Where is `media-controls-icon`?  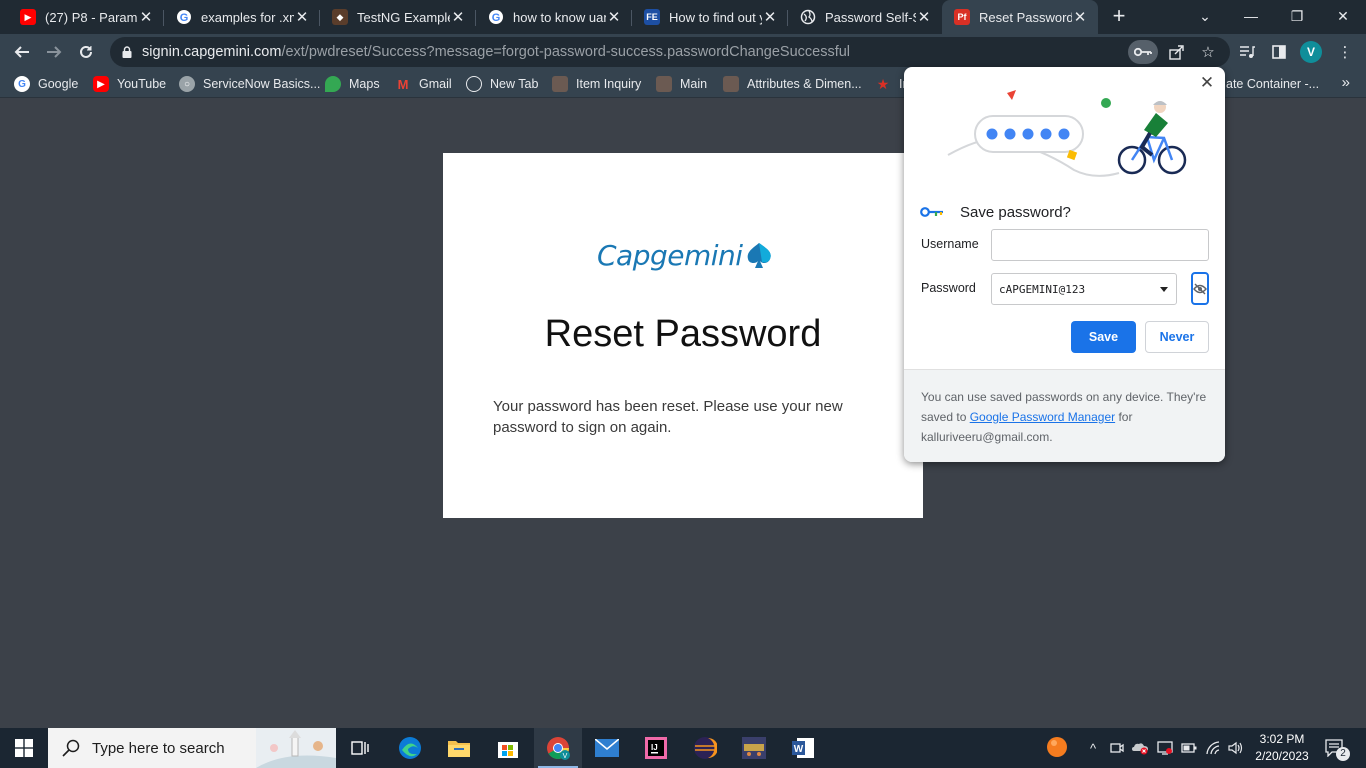 media-controls-icon is located at coordinates (1247, 52).